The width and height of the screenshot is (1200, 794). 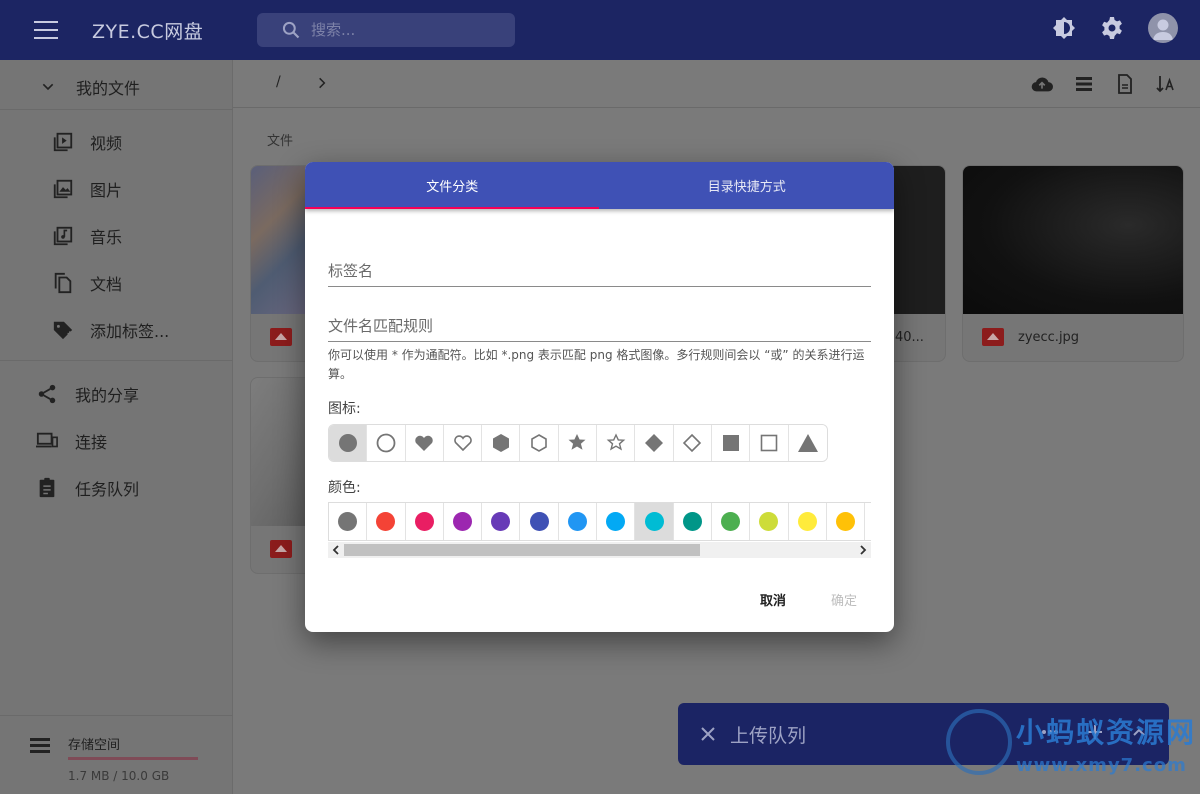 What do you see at coordinates (87, 189) in the screenshot?
I see `sidebar-item-images: 图片` at bounding box center [87, 189].